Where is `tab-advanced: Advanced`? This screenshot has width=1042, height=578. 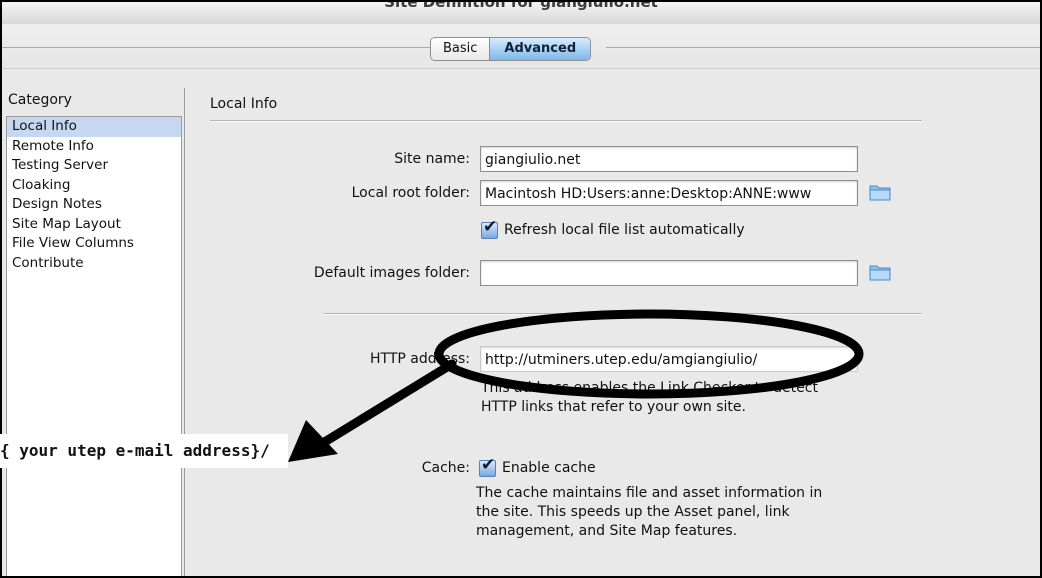 tab-advanced: Advanced is located at coordinates (540, 49).